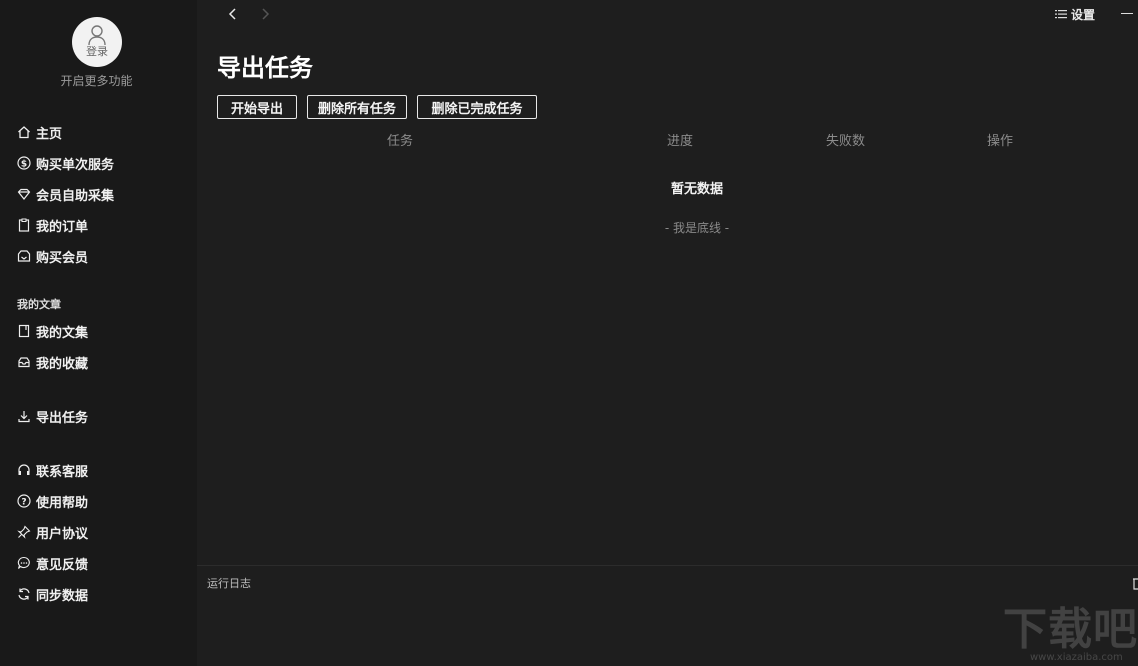 The image size is (1138, 666). Describe the element at coordinates (24, 331) in the screenshot. I see `book-icon` at that location.